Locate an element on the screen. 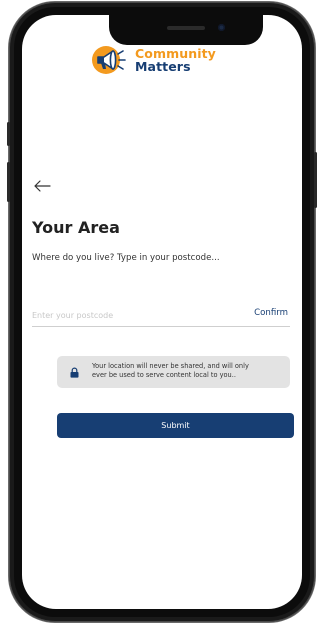 Image resolution: width=324 pixels, height=626 pixels. front-camera is located at coordinates (221, 27).